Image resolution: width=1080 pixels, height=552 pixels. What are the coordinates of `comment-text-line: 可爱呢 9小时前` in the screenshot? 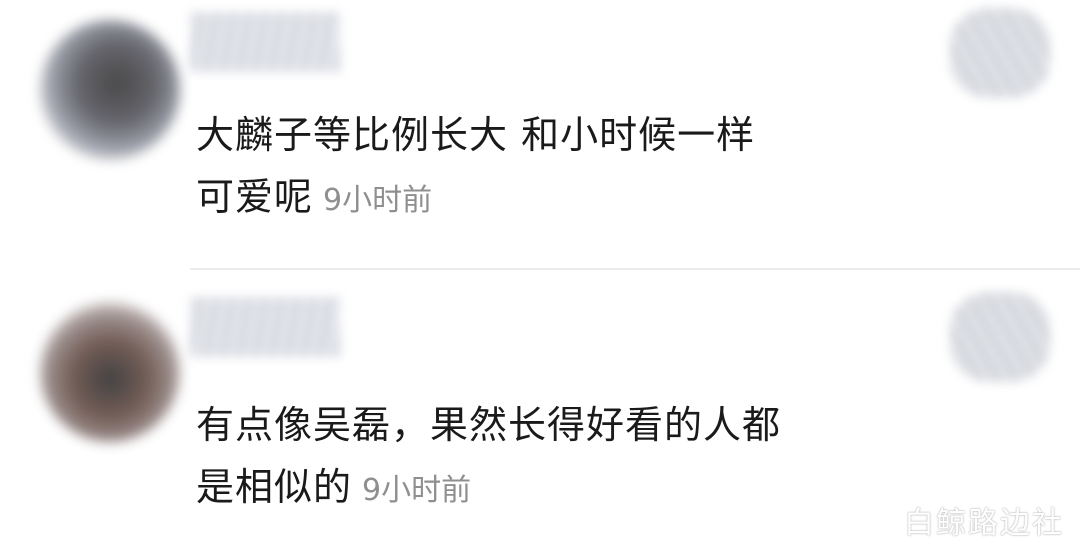 It's located at (556, 199).